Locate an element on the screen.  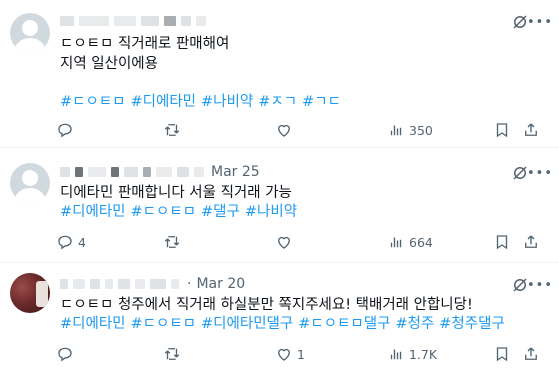
bookmark-icon is located at coordinates (502, 354).